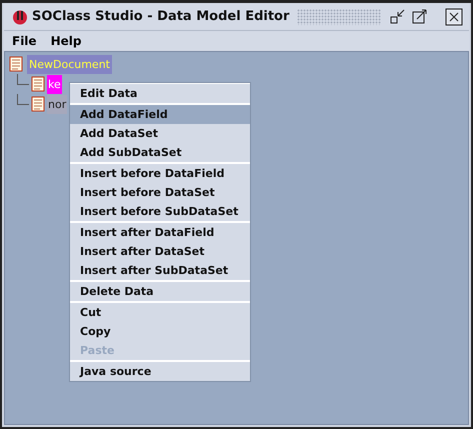 The height and width of the screenshot is (429, 473). Describe the element at coordinates (160, 173) in the screenshot. I see `context-menu-item: Insert before DataField` at that location.